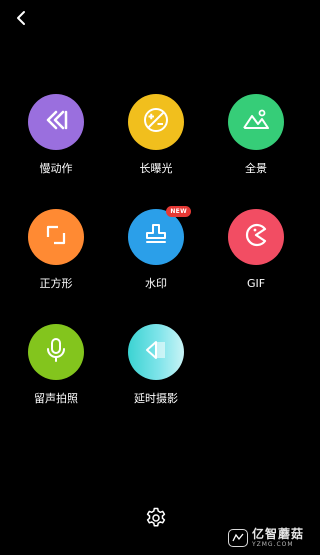  What do you see at coordinates (178, 211) in the screenshot?
I see `new-badge: NEW` at bounding box center [178, 211].